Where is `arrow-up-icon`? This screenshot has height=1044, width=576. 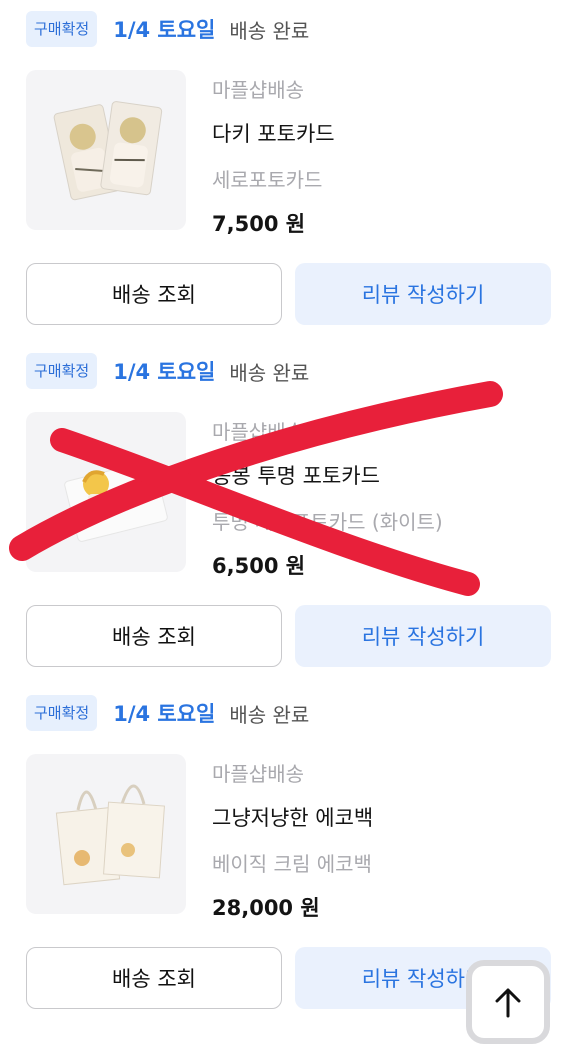 arrow-up-icon is located at coordinates (508, 1003).